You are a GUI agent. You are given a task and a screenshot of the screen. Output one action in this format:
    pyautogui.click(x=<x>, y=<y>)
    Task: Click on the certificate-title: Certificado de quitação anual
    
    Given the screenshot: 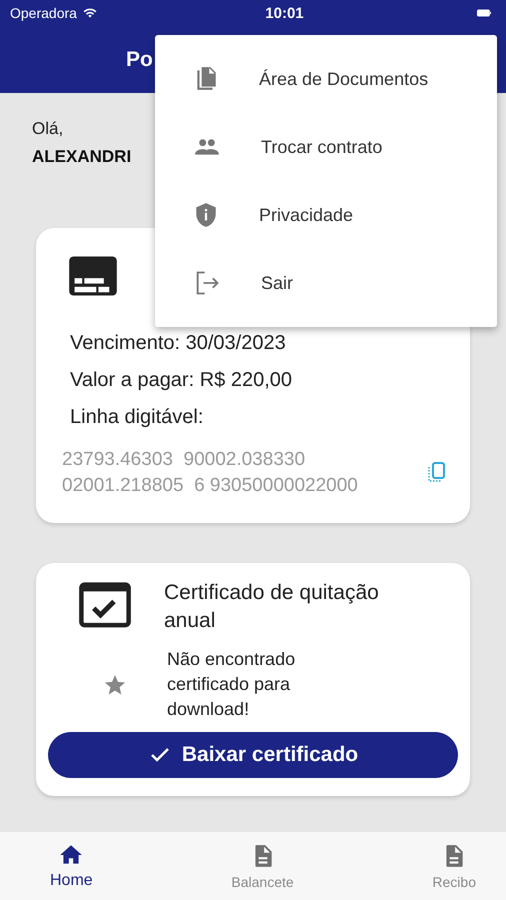 What is the action you would take?
    pyautogui.click(x=272, y=607)
    